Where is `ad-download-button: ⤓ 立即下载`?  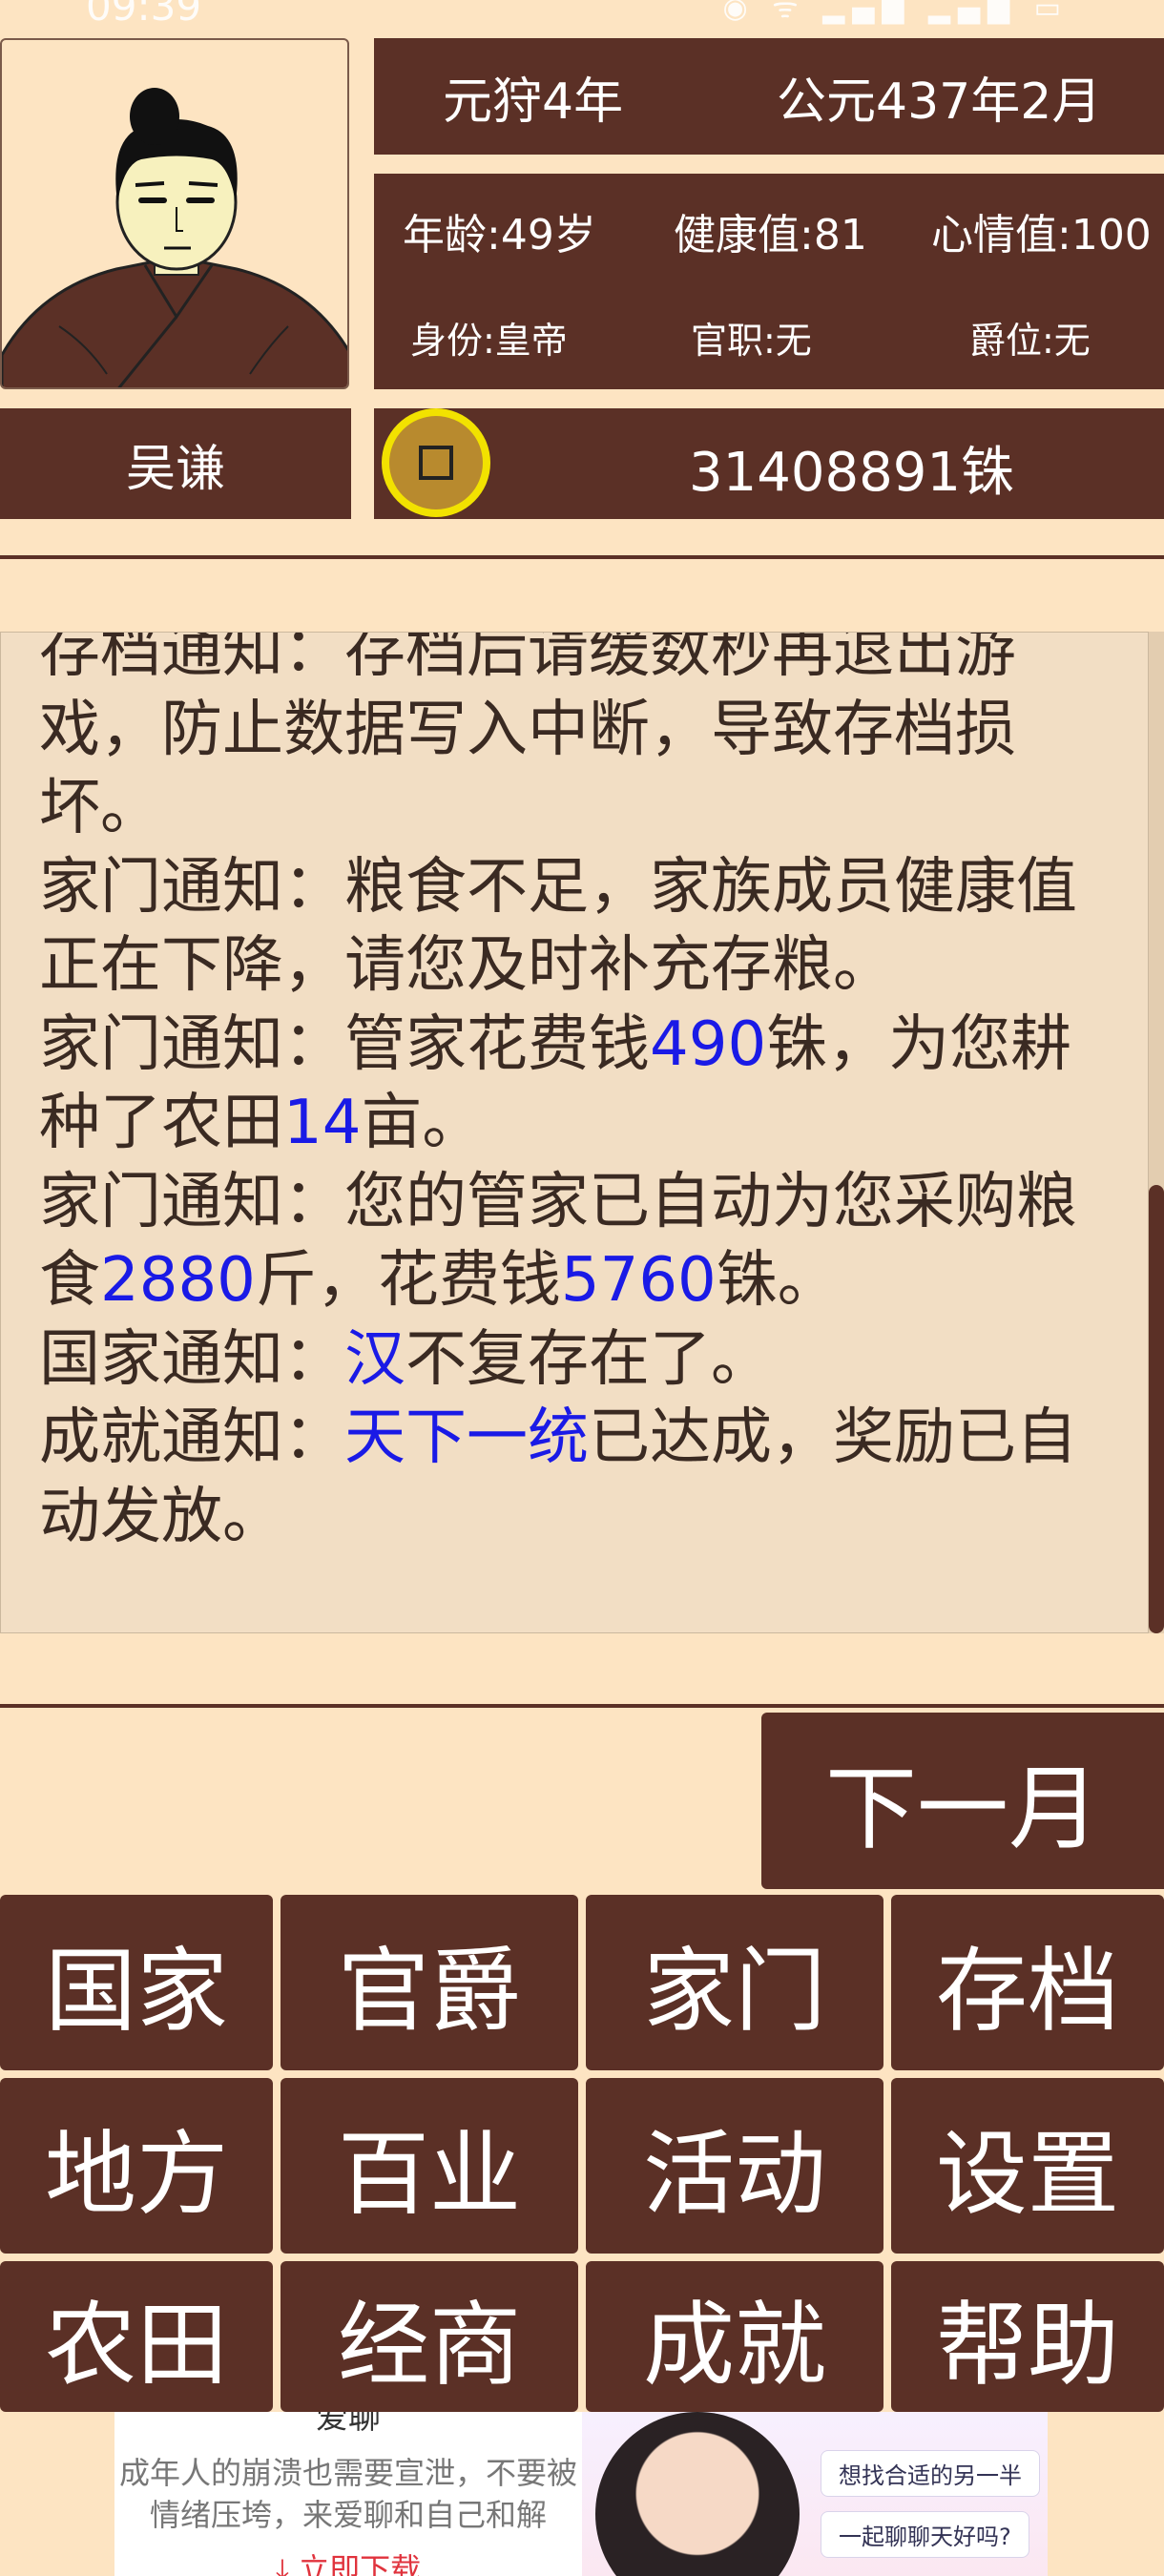
ad-download-button: ⤓ 立即下载 is located at coordinates (348, 2560).